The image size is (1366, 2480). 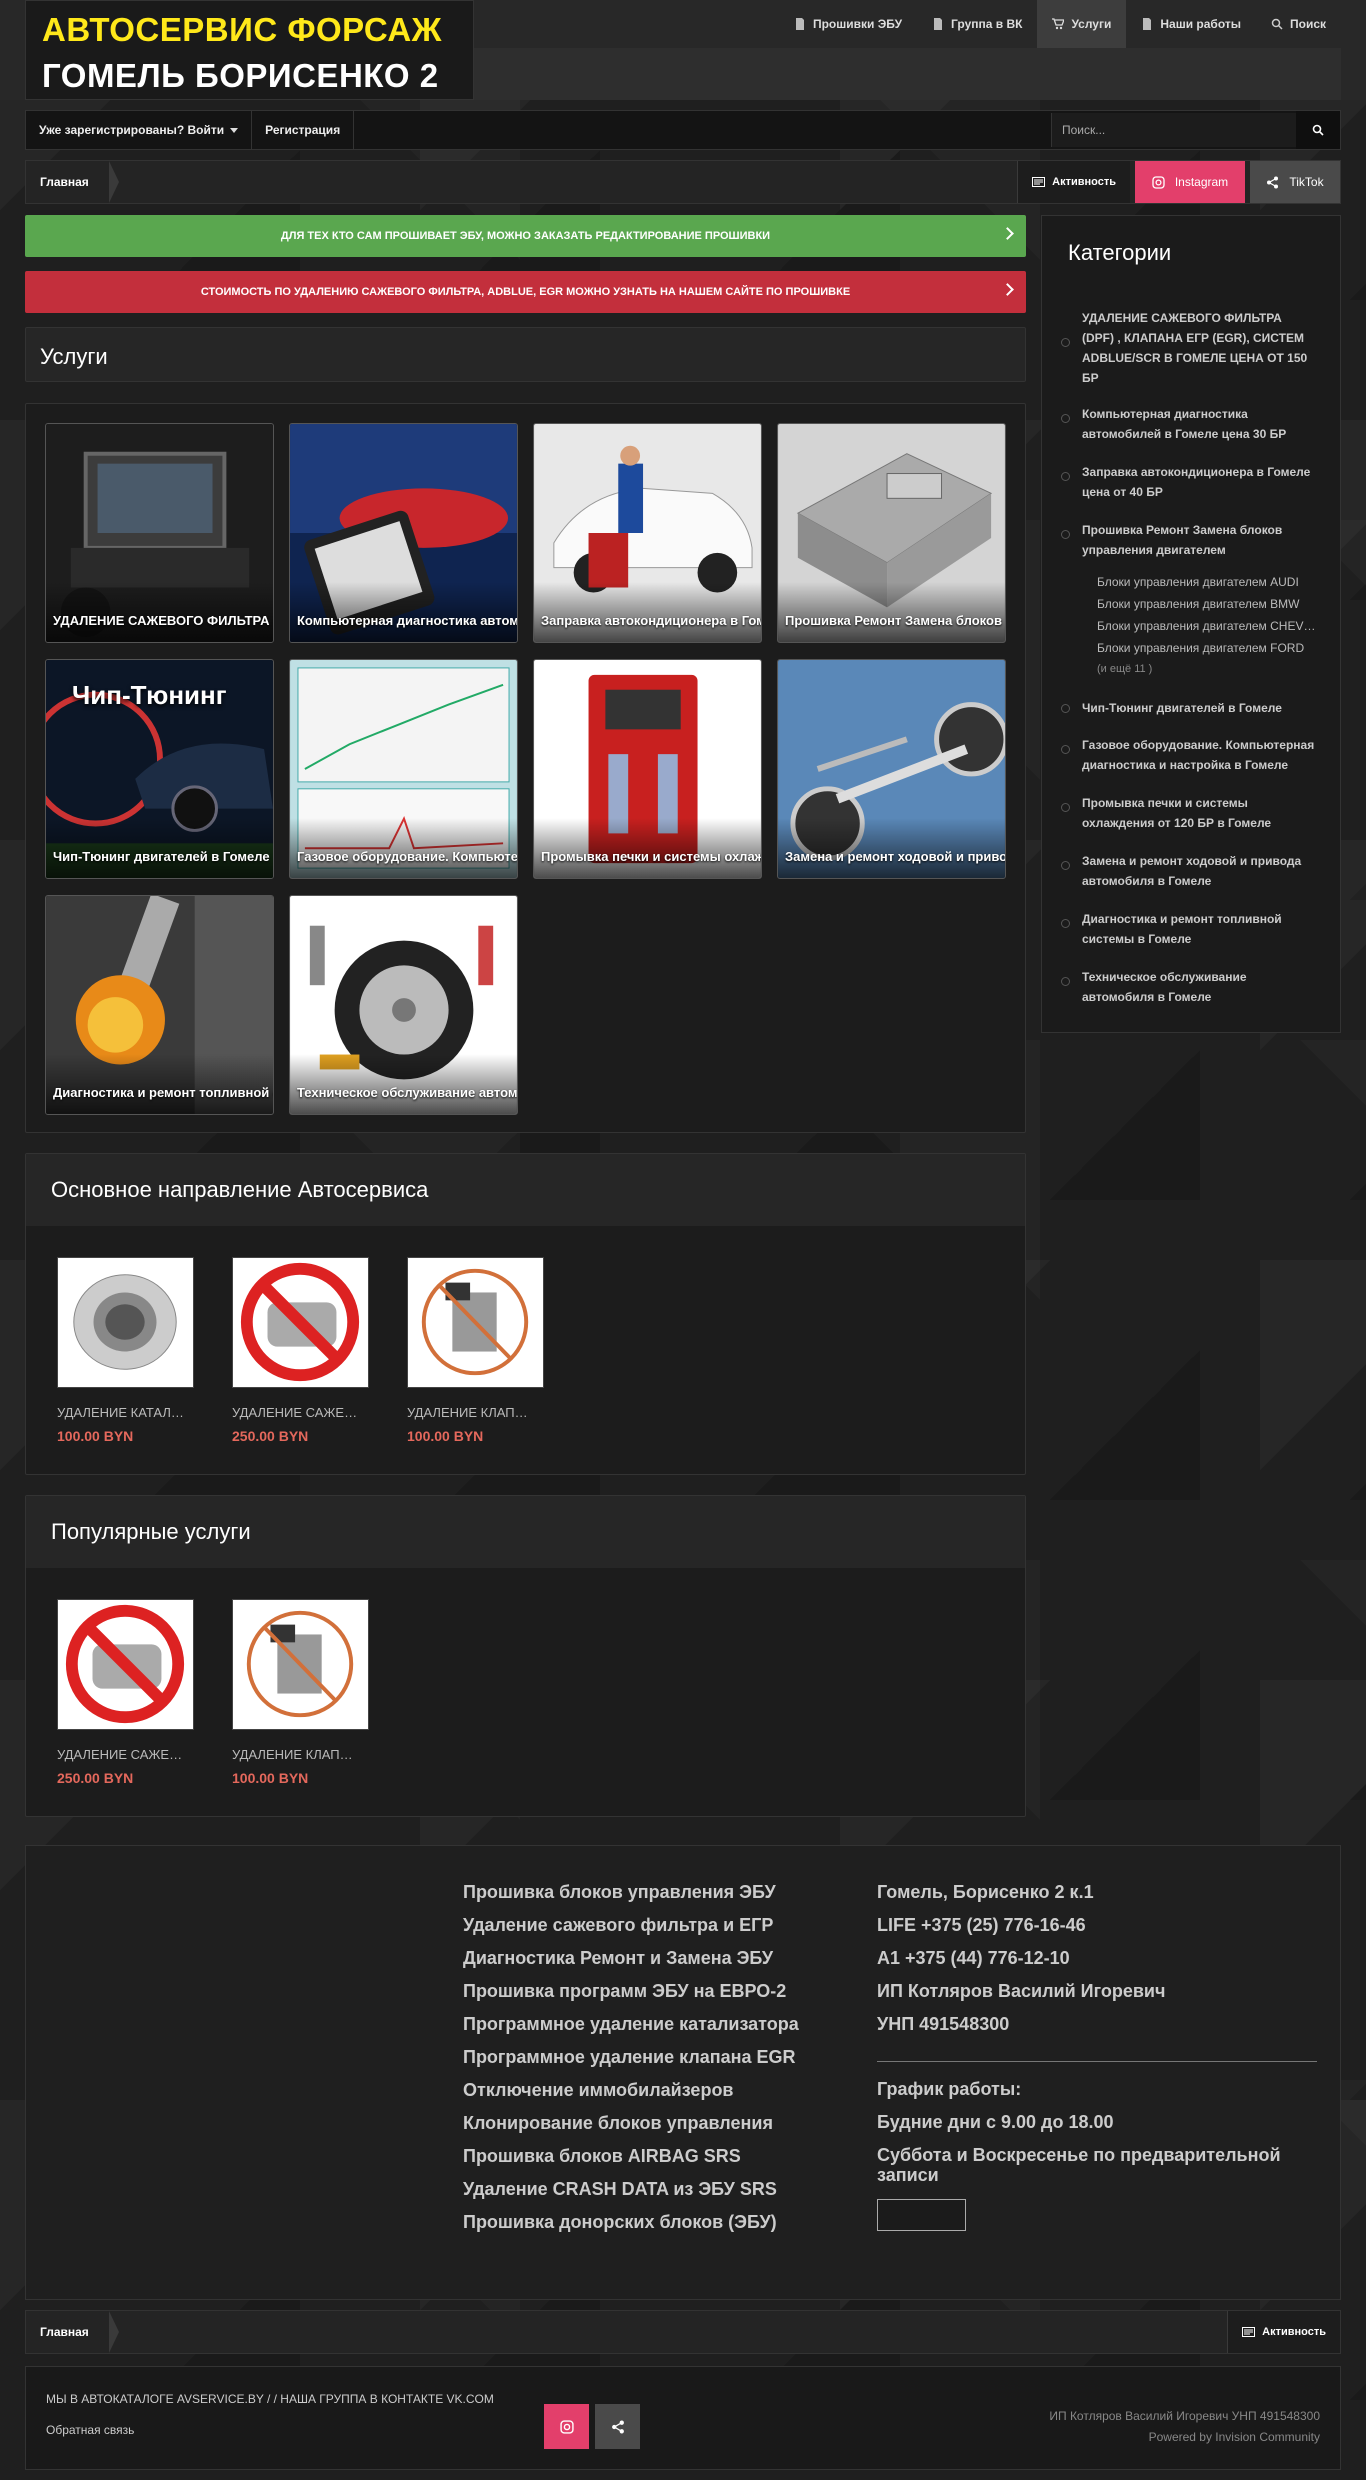 I want to click on contact-phone-a1: А1 +375 (44) 776-12-10, so click(x=1097, y=1964).